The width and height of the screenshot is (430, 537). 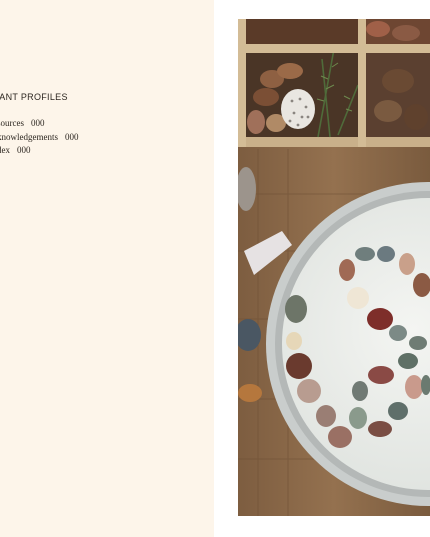 I want to click on toc-entry: sources 000, so click(x=39, y=124).